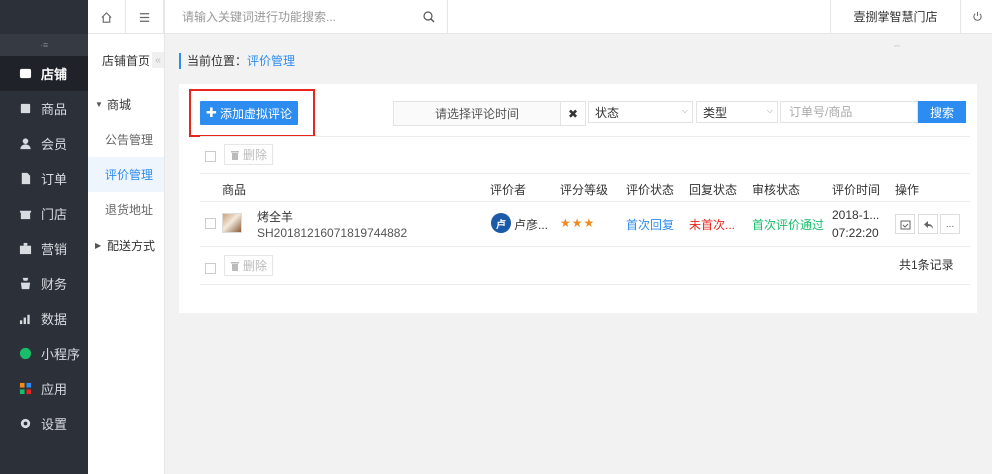 This screenshot has width=992, height=474. Describe the element at coordinates (715, 112) in the screenshot. I see `type-select-value: 类型` at that location.